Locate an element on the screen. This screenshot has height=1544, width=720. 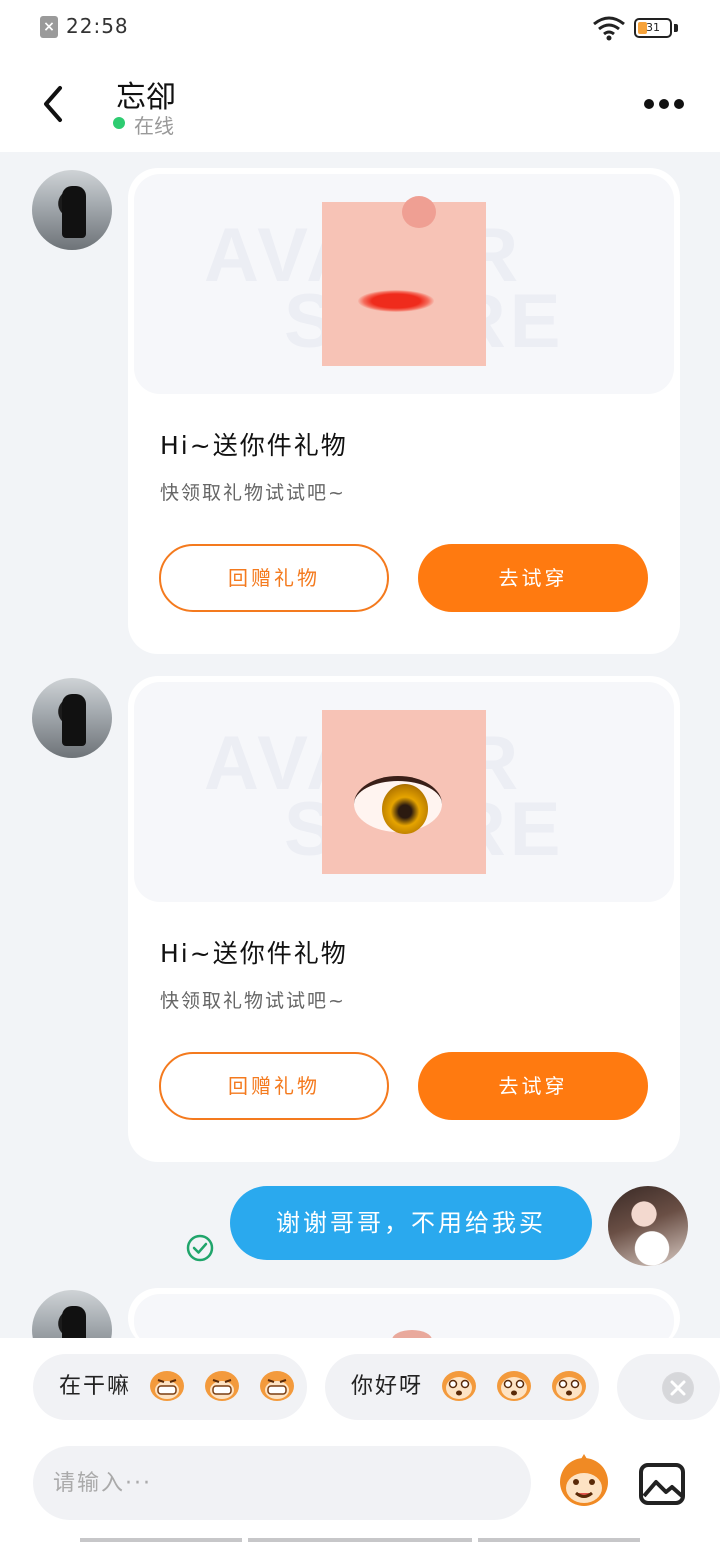
back-arrow-icon is located at coordinates (54, 104).